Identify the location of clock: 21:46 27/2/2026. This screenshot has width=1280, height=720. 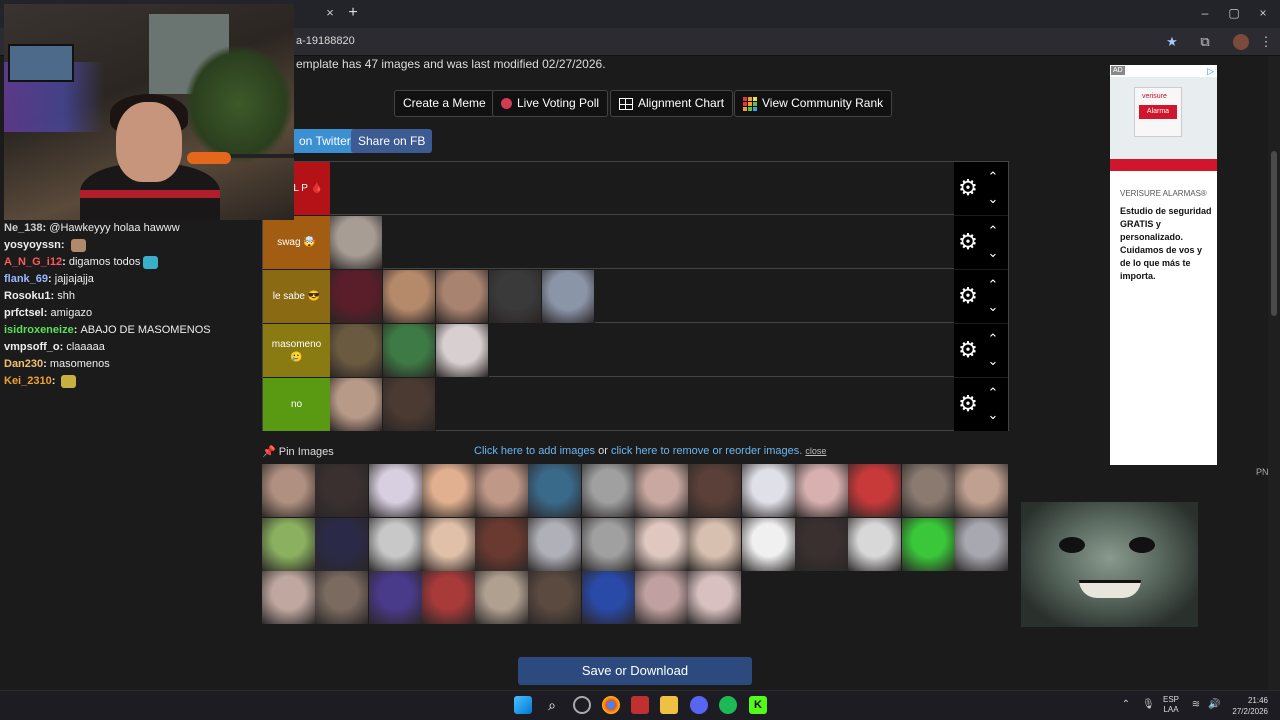
(1247, 706).